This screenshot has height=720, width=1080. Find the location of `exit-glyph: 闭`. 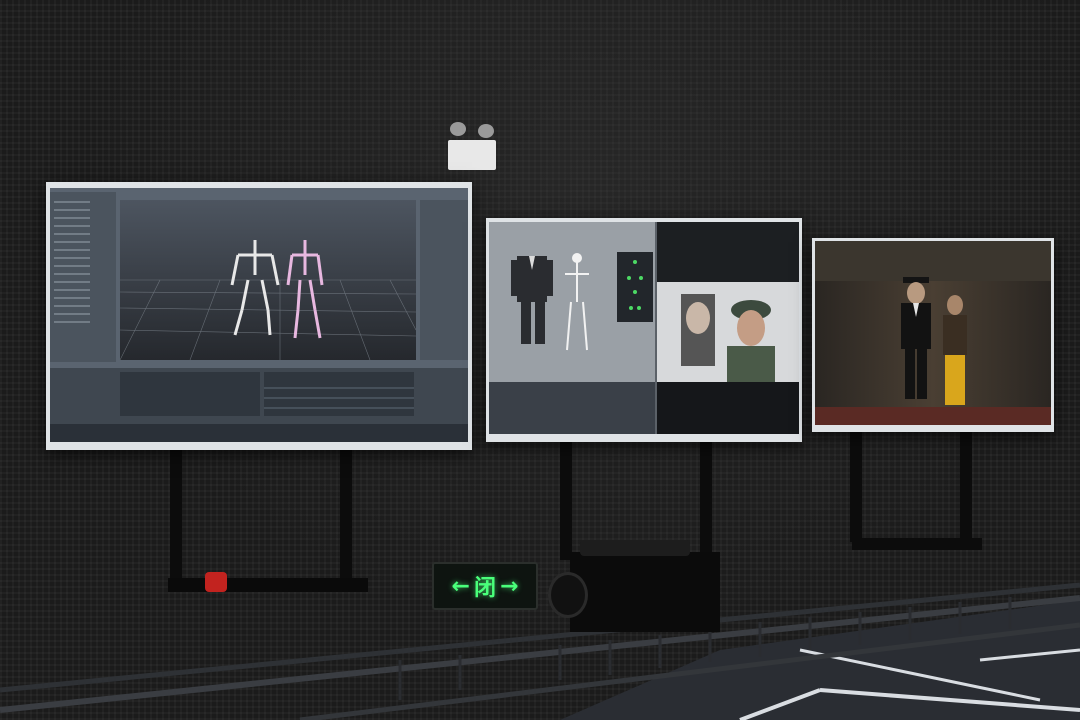

exit-glyph: 闭 is located at coordinates (484, 588).